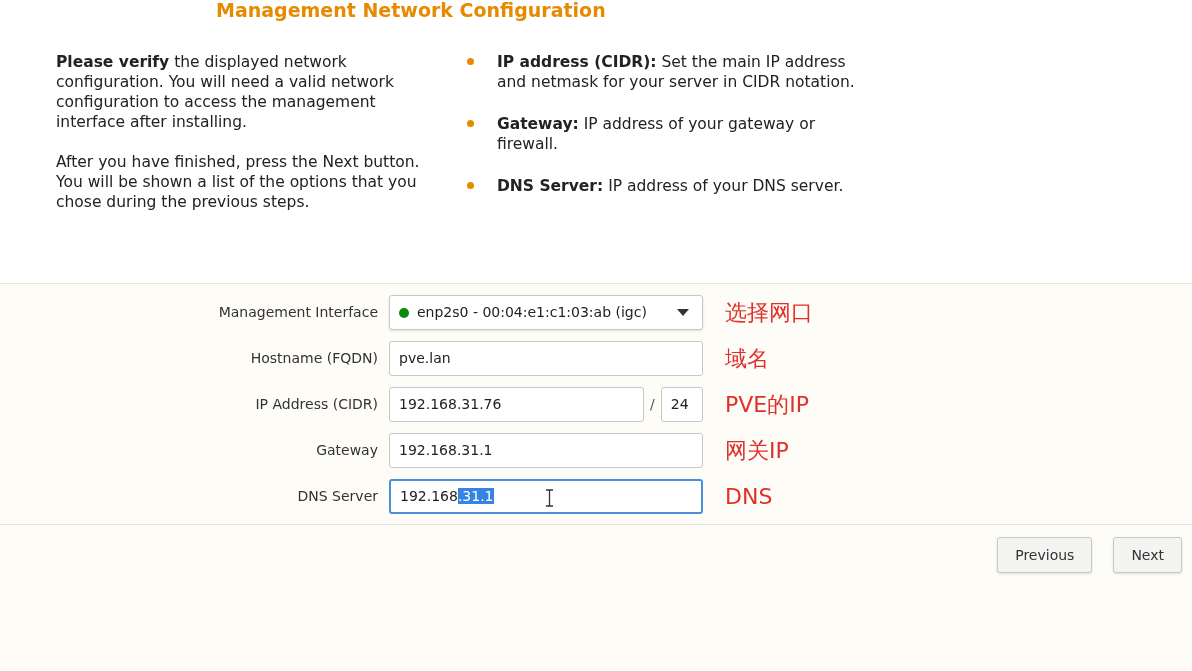  What do you see at coordinates (1045, 555) in the screenshot?
I see `nav-button: Previous` at bounding box center [1045, 555].